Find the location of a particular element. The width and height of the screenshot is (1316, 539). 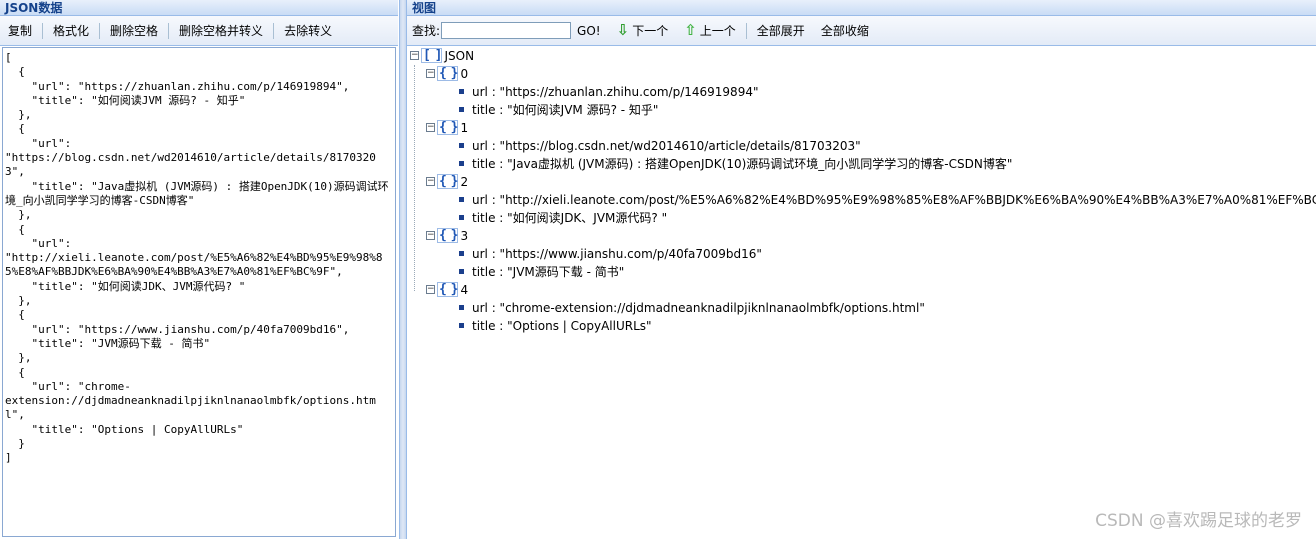

remove-spaces-escape-button: 删除空格并转义 is located at coordinates (221, 31).